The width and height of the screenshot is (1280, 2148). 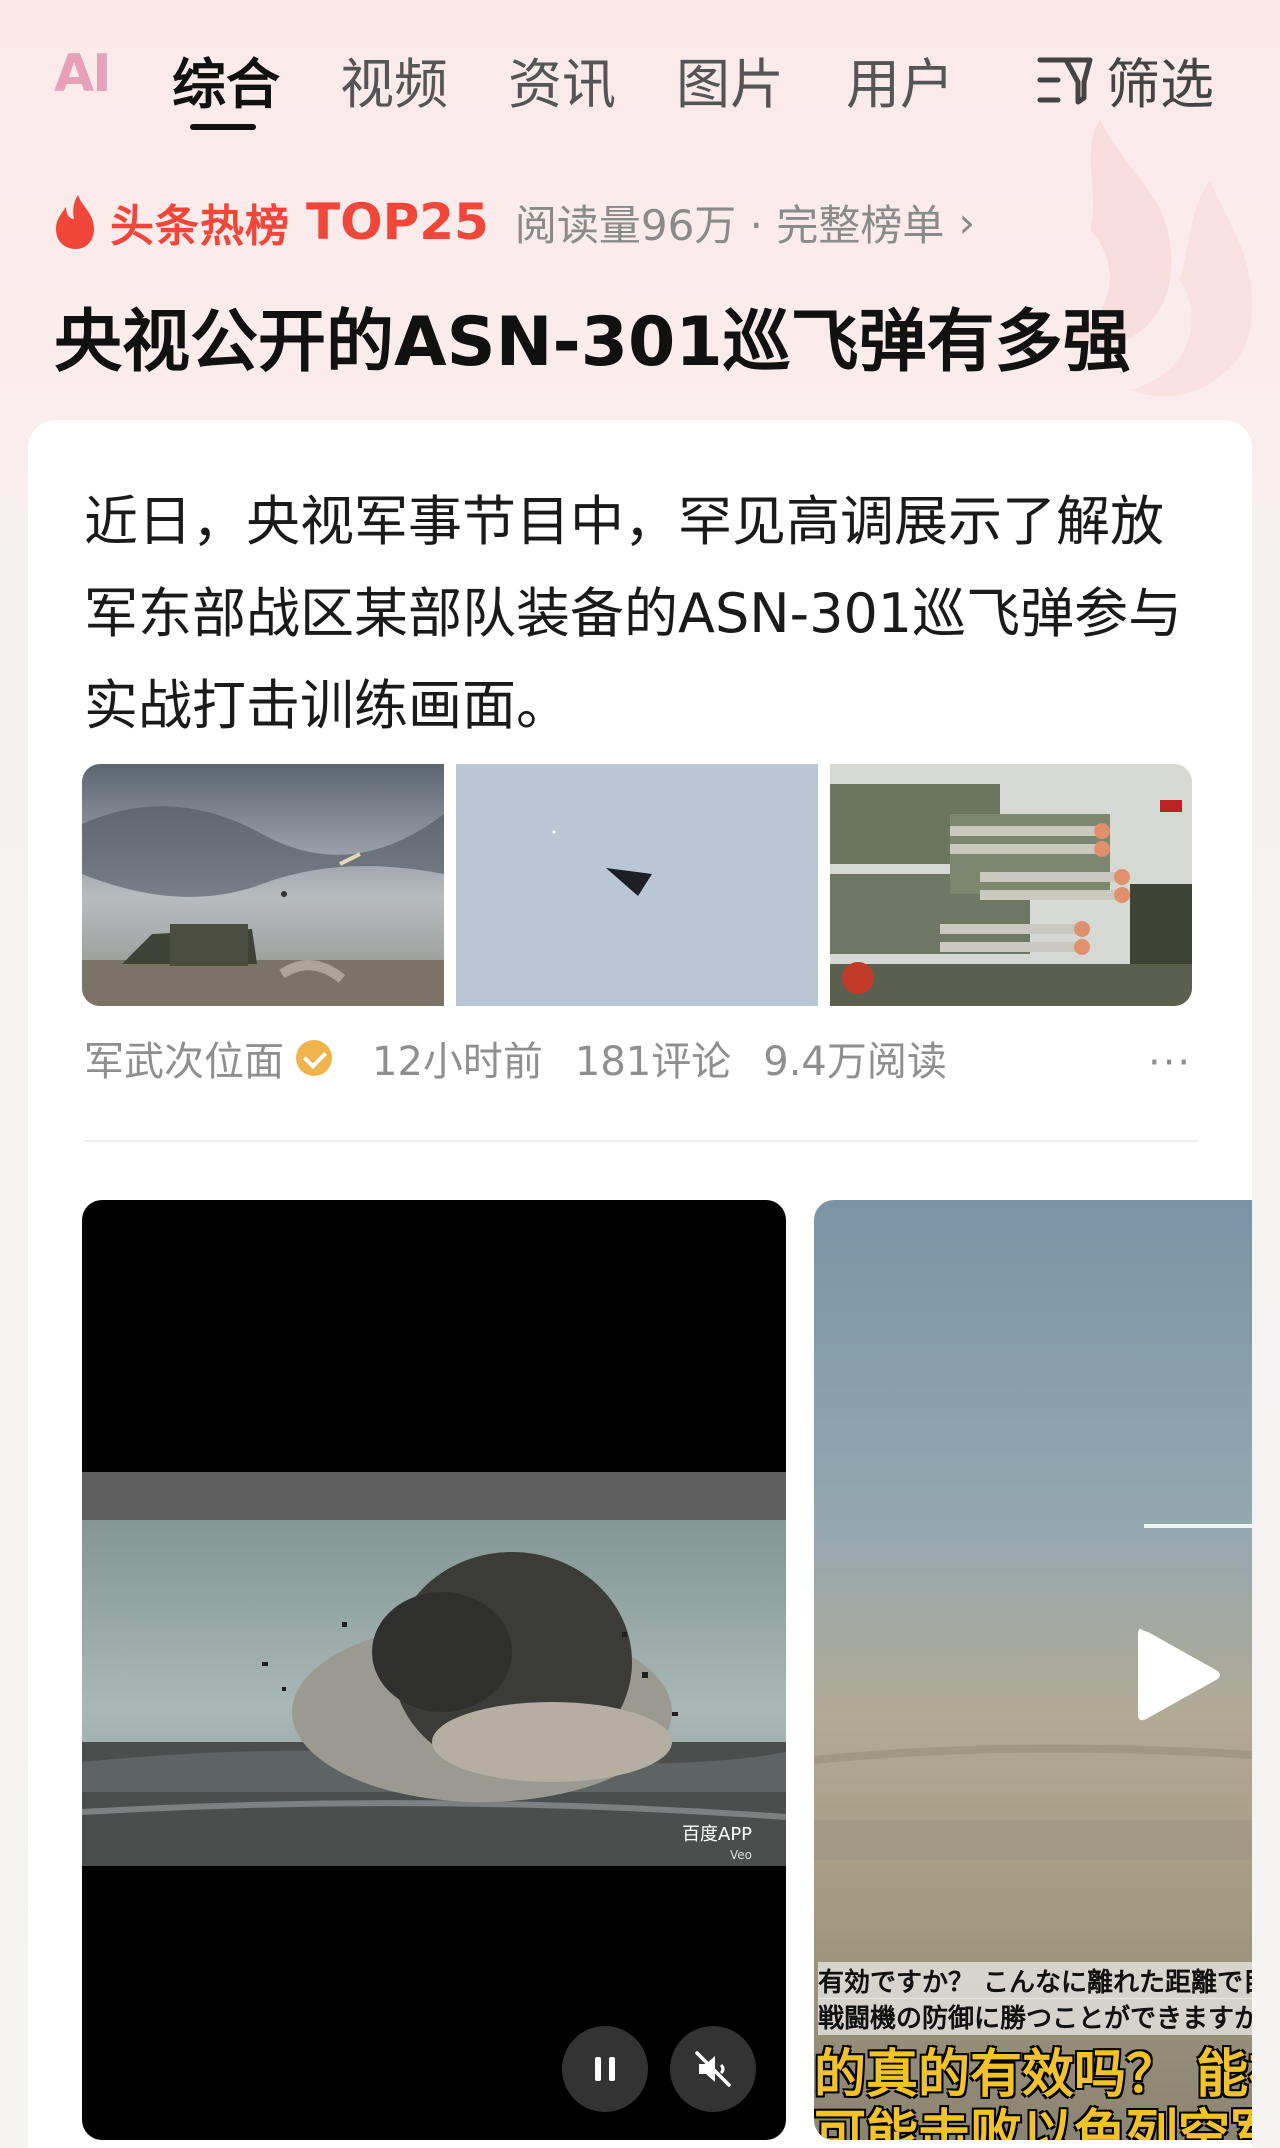 I want to click on chevron-right-icon: ›, so click(x=967, y=222).